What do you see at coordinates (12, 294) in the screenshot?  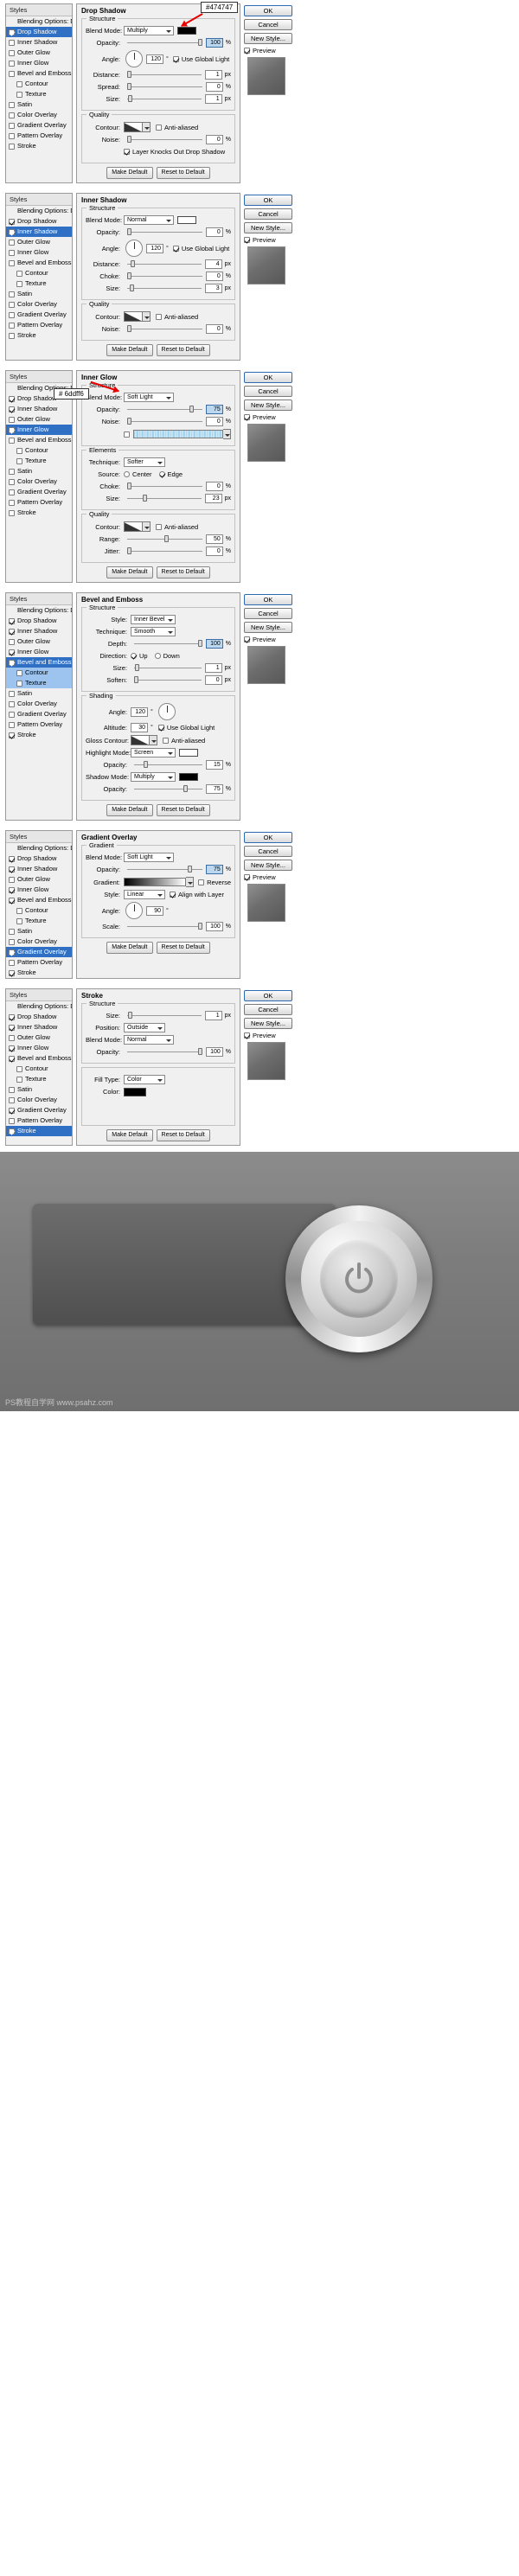 I see `checkbox-satin` at bounding box center [12, 294].